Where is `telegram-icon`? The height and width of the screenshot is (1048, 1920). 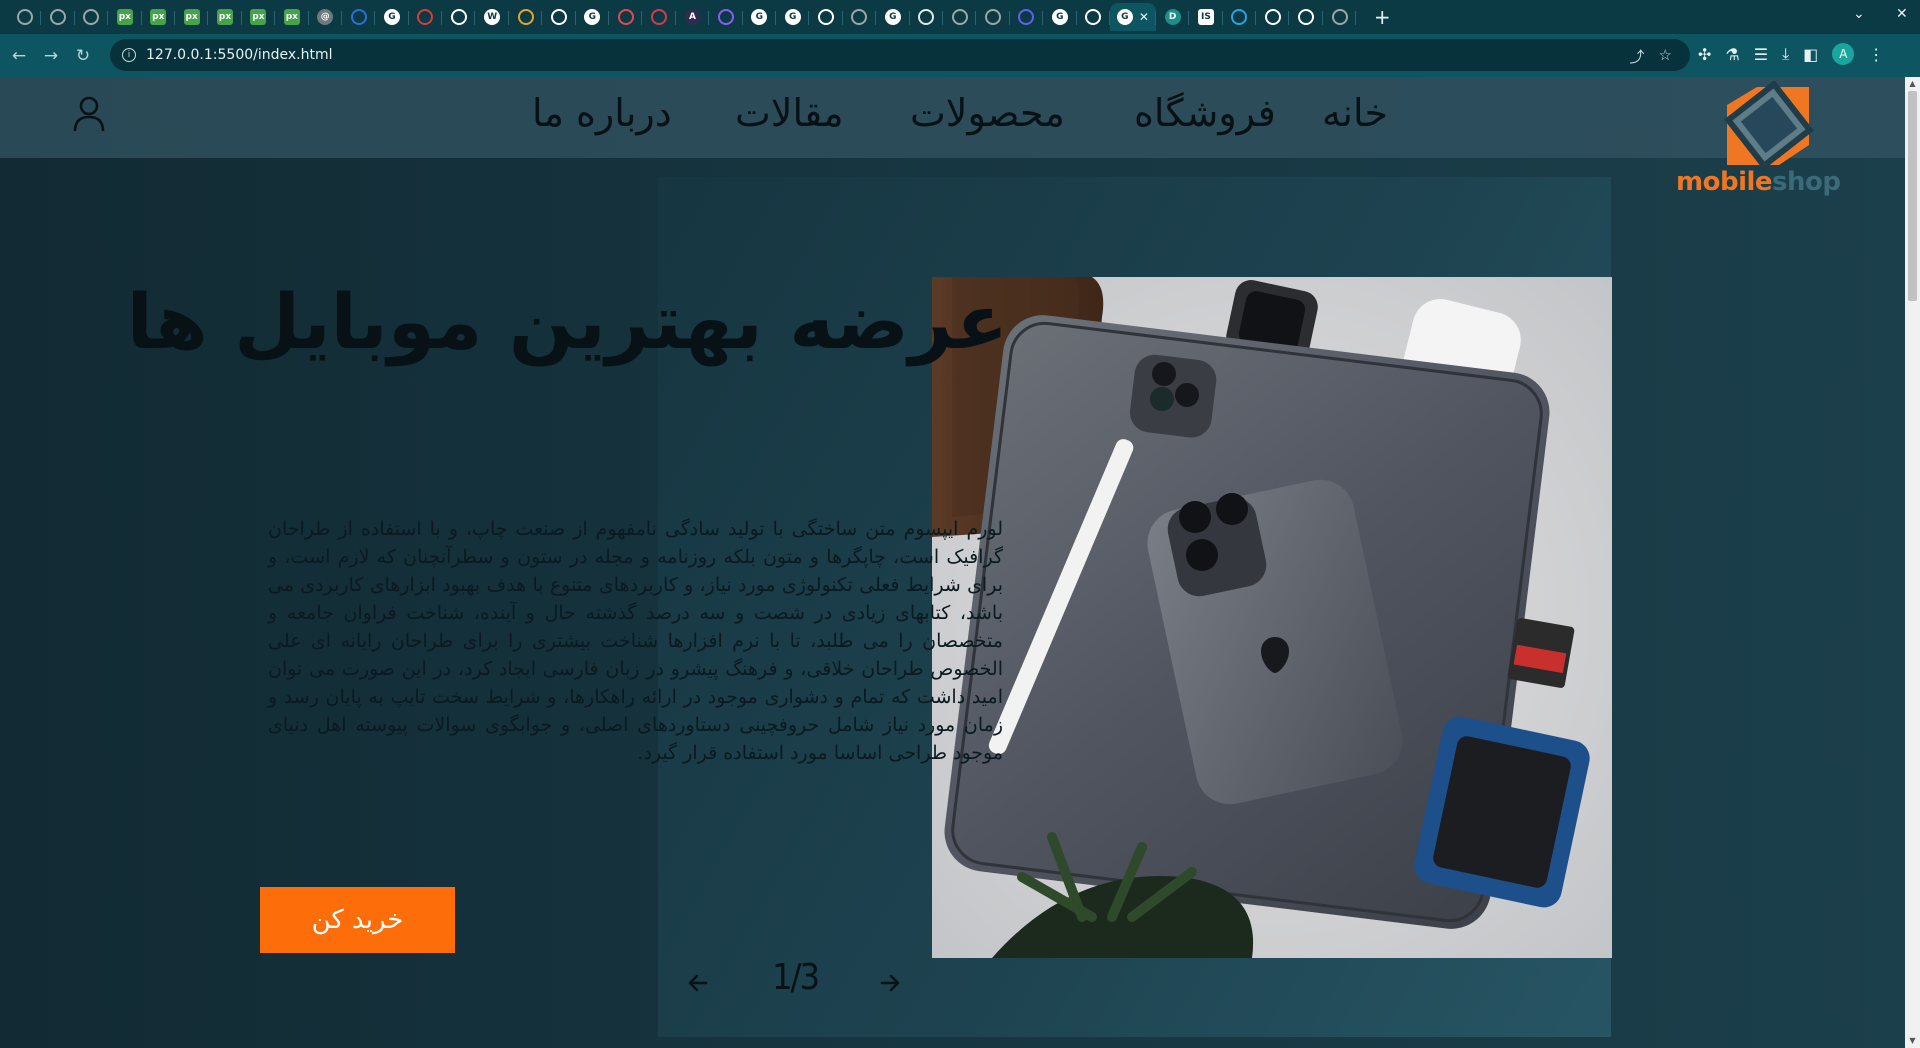
telegram-icon is located at coordinates (1239, 17).